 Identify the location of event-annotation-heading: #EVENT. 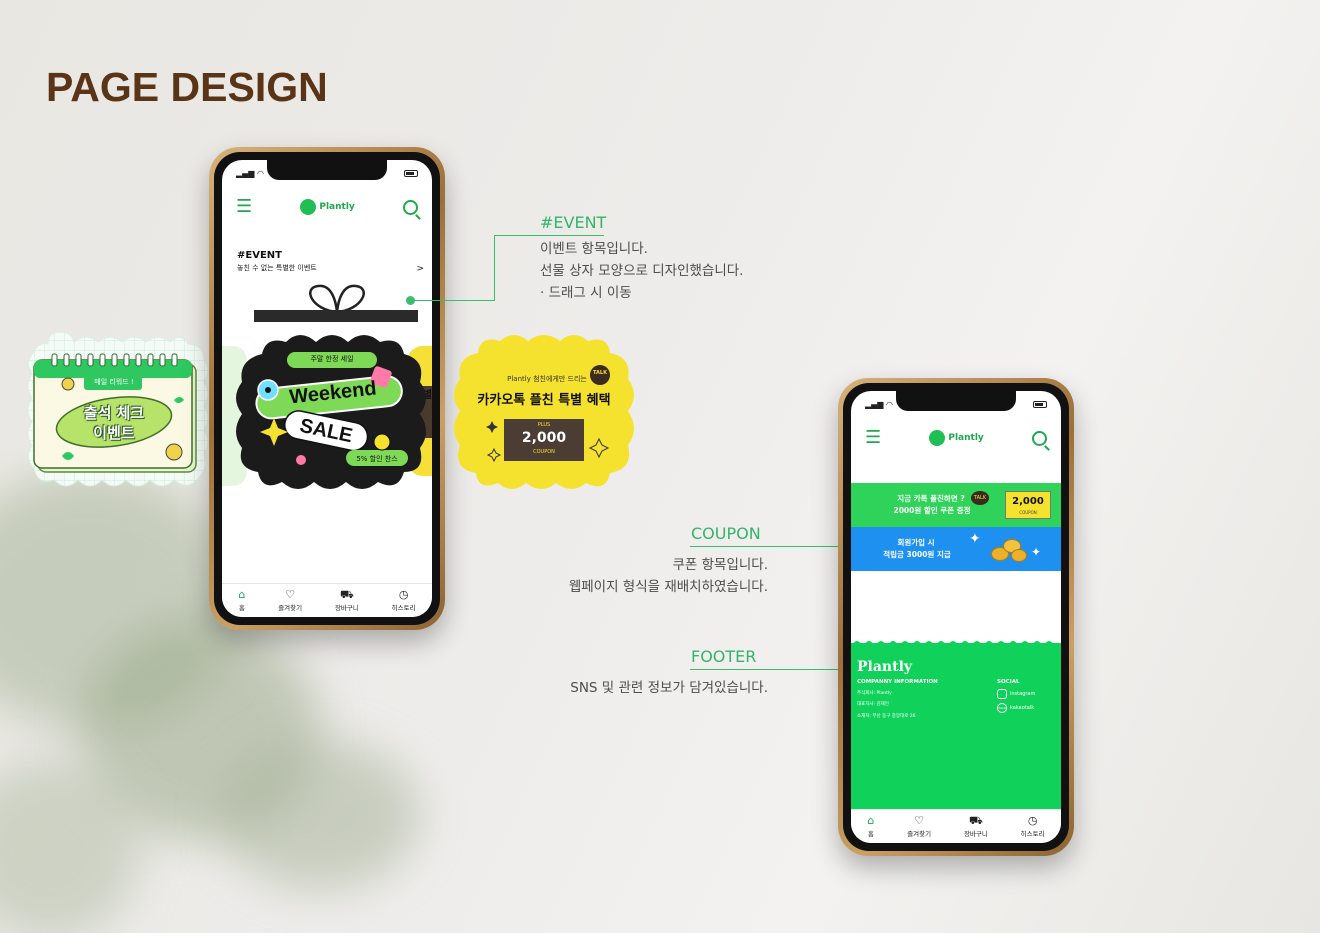
(573, 222).